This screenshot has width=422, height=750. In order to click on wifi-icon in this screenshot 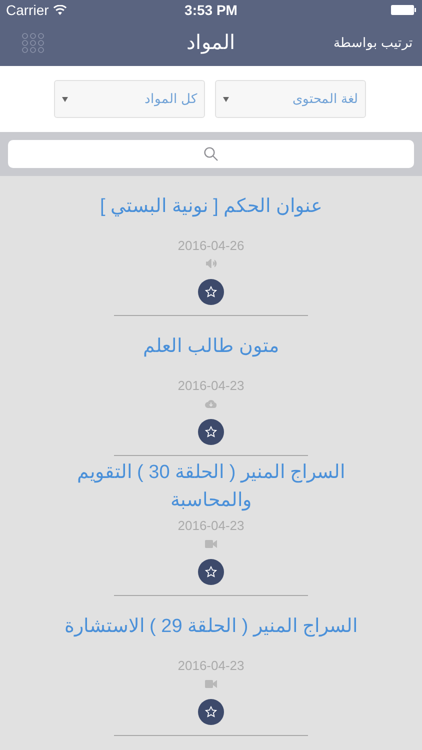, I will do `click(59, 10)`.